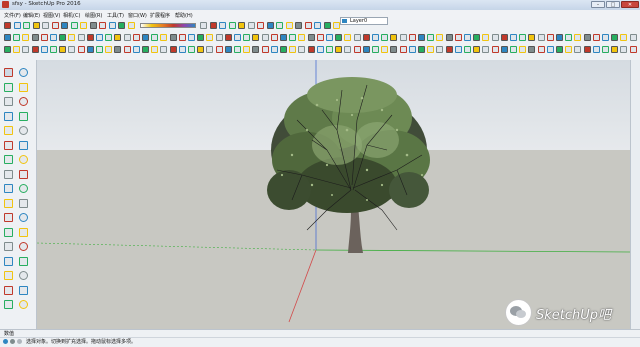 The height and width of the screenshot is (347, 640). Describe the element at coordinates (93, 15) in the screenshot. I see `menu-draw: 绘图(R)` at that location.